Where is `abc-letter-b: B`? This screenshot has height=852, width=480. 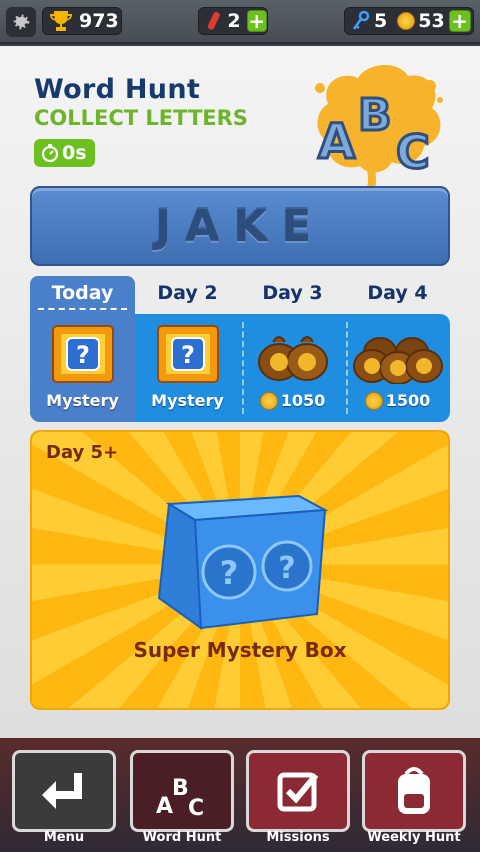 abc-letter-b: B is located at coordinates (375, 115).